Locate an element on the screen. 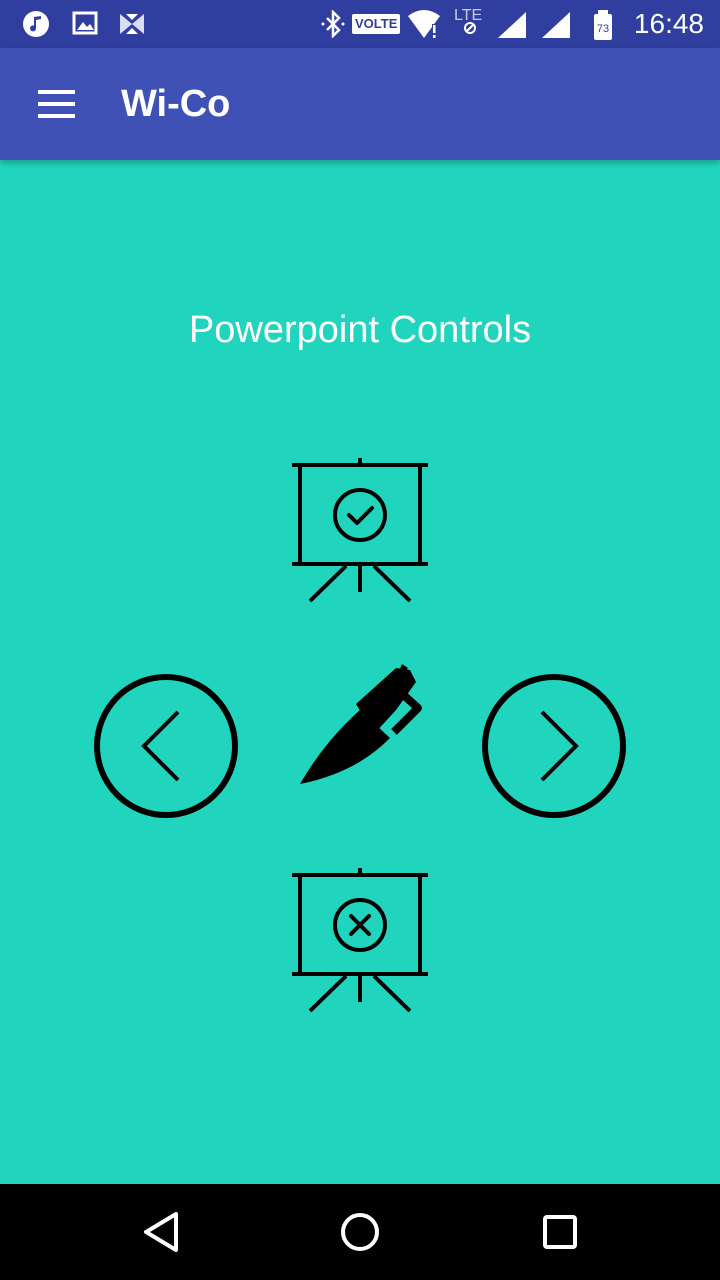 The image size is (720, 1280). pen-icon is located at coordinates (361, 724).